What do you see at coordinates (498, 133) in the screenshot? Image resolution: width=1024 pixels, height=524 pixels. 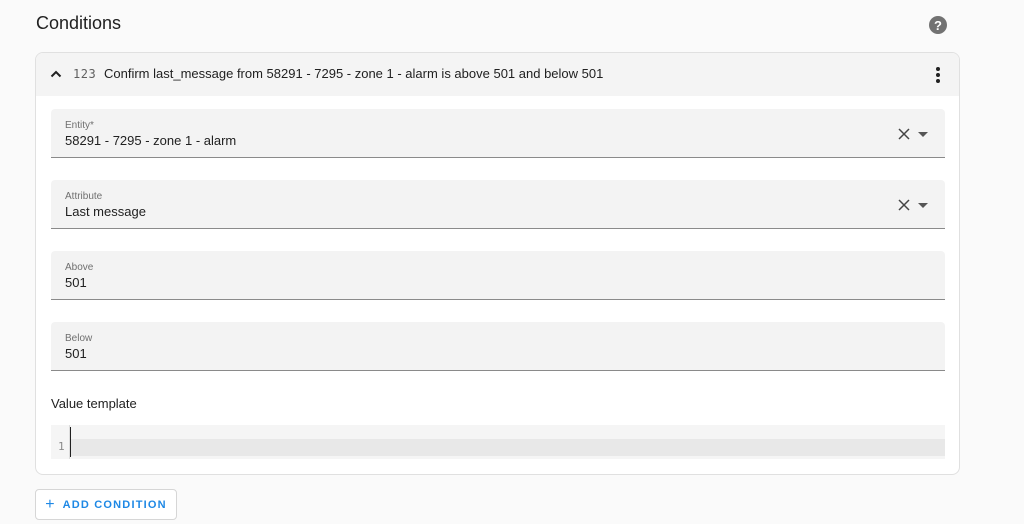 I see `entity-field: Entity* 58291 - 7295 - zone 1 - alarm` at bounding box center [498, 133].